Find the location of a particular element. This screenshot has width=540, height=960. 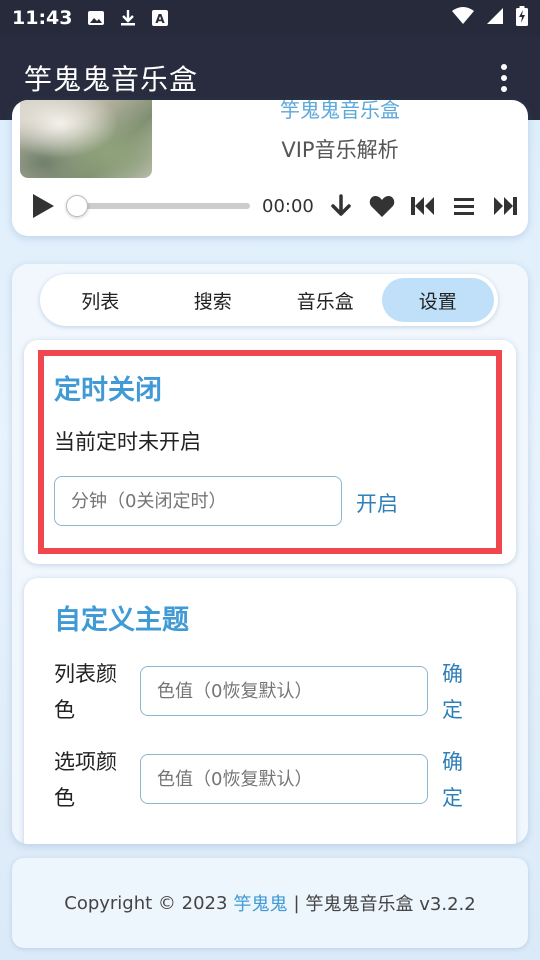

option-color-label: 选项颜色 is located at coordinates (85, 780).